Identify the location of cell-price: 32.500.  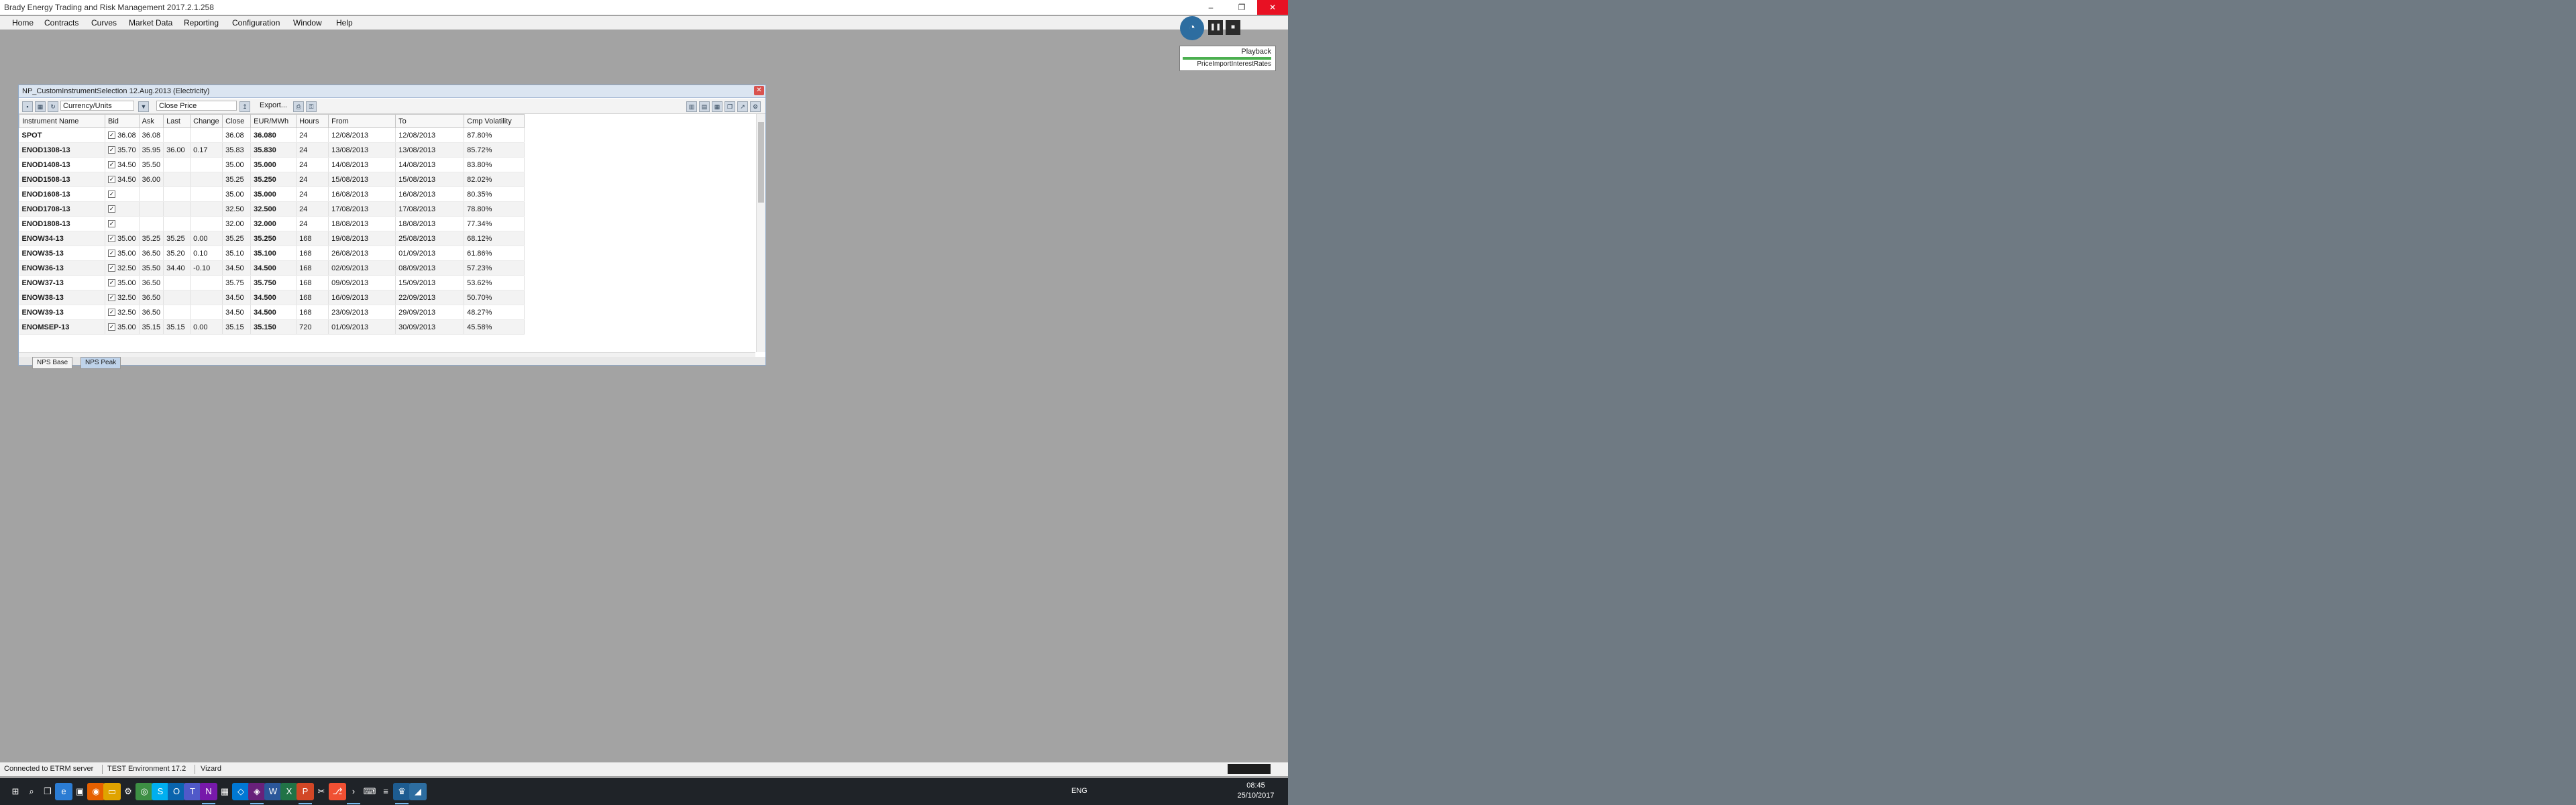
(273, 209).